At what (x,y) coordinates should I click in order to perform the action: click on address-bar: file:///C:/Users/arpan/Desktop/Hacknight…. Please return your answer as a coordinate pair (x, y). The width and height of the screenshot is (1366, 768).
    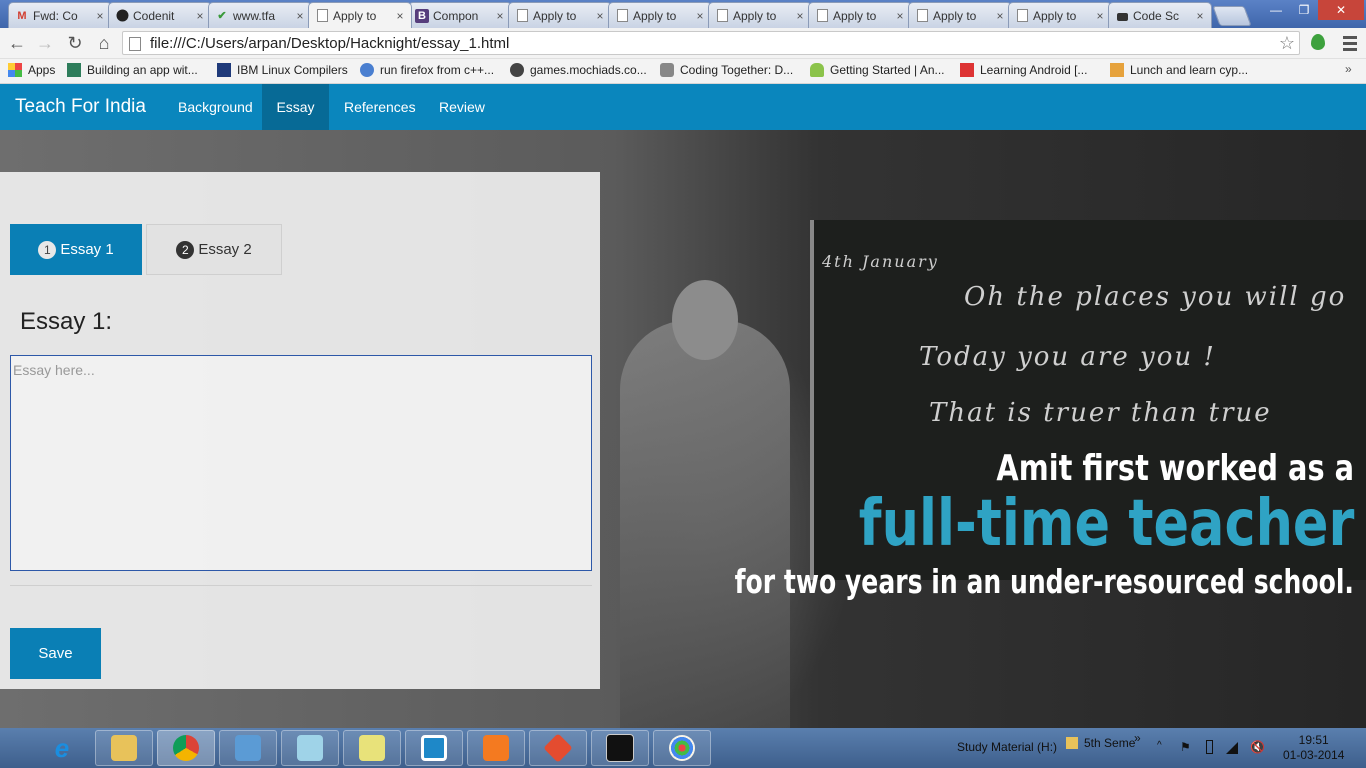
    Looking at the image, I should click on (711, 43).